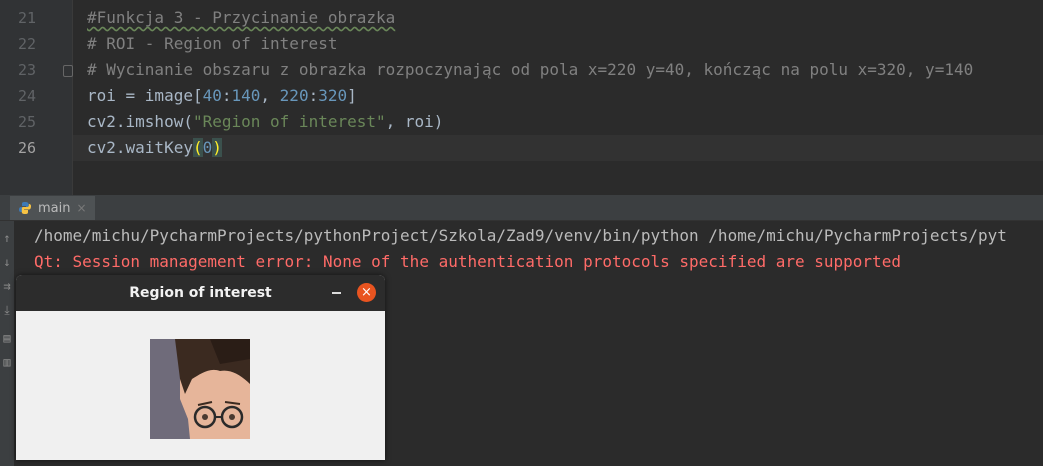 The width and height of the screenshot is (1043, 466). I want to click on code-number: 320, so click(333, 95).